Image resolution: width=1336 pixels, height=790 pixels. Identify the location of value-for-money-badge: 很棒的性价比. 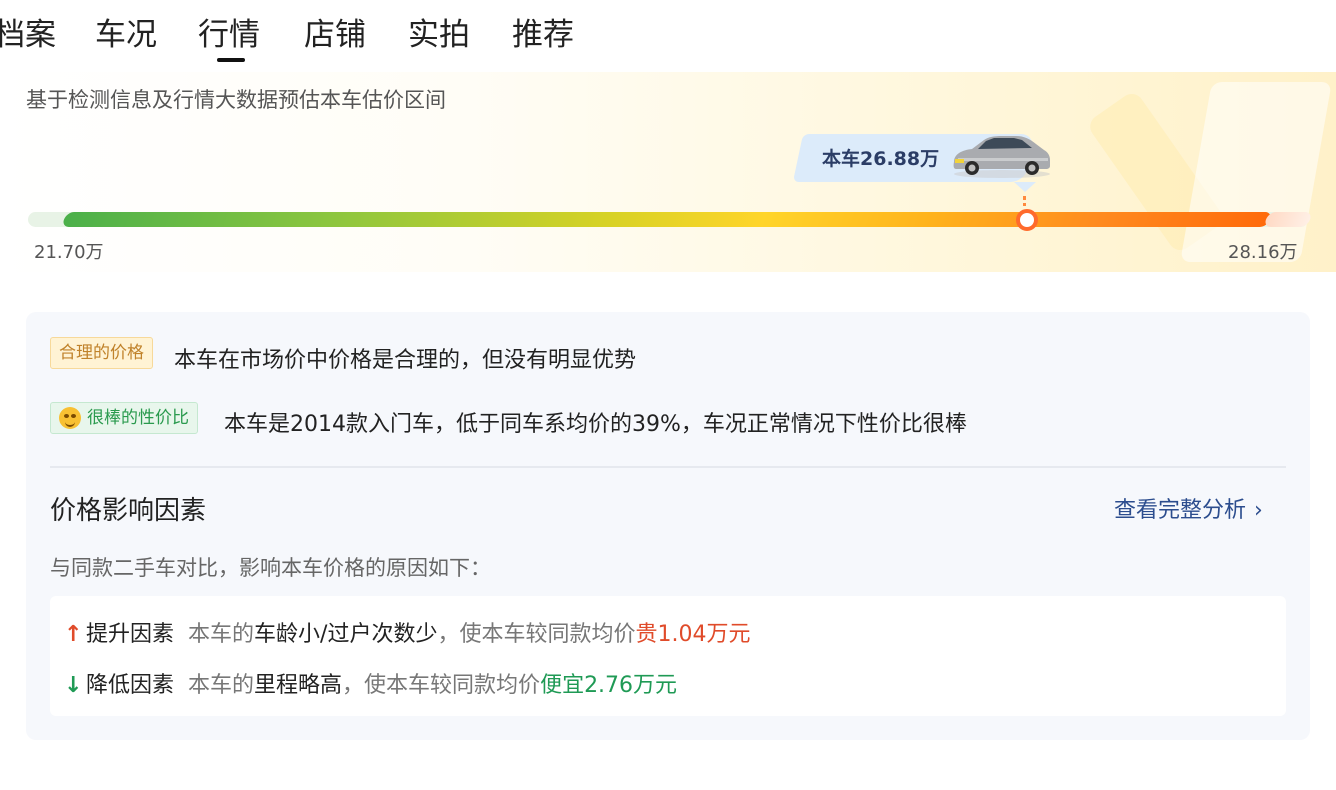
(124, 418).